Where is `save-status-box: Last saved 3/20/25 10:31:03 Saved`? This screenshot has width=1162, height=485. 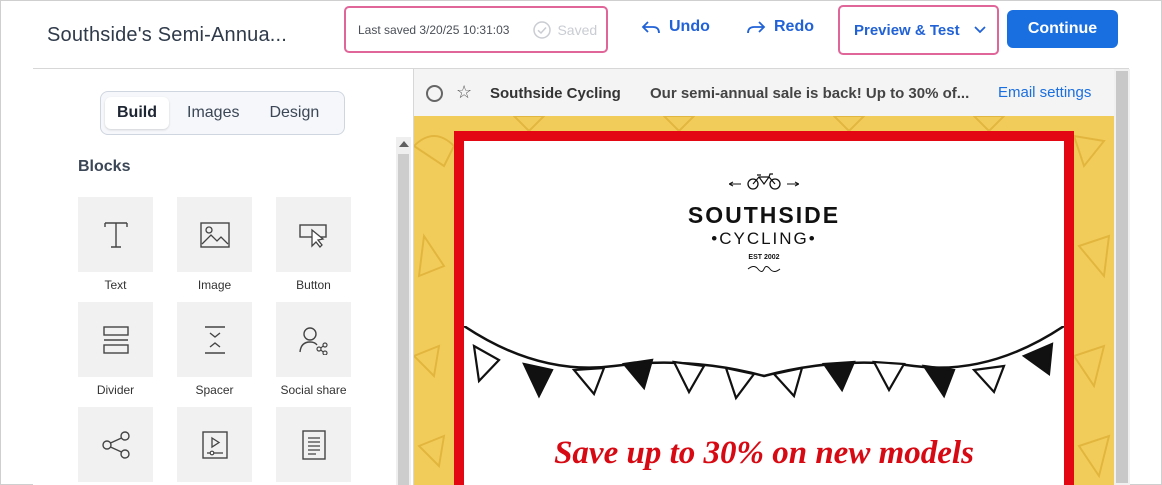
save-status-box: Last saved 3/20/25 10:31:03 Saved is located at coordinates (476, 29).